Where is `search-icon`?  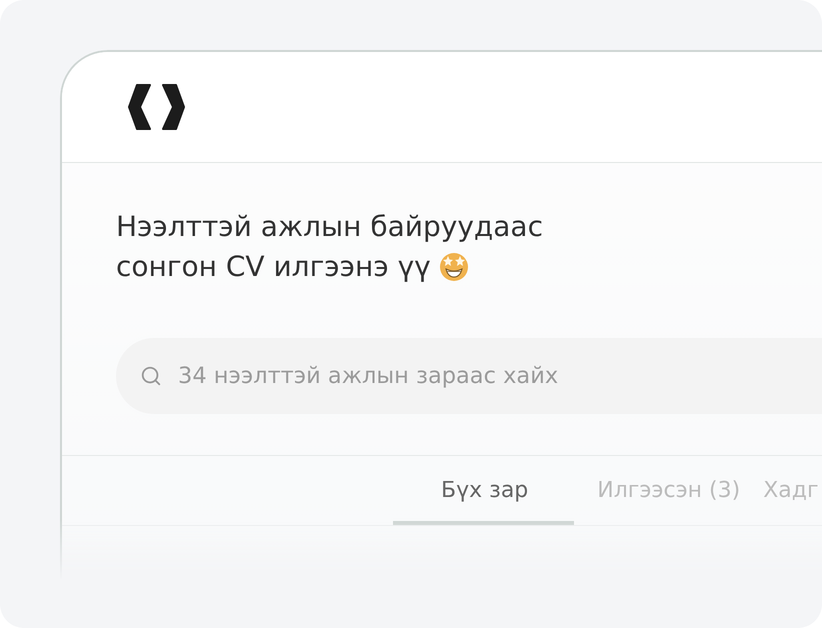 search-icon is located at coordinates (151, 376).